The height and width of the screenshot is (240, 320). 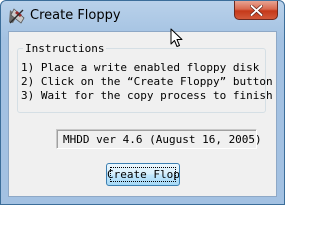 What do you see at coordinates (162, 139) in the screenshot?
I see `version-text: MHDD ver 4.6 (August 16, 2005)` at bounding box center [162, 139].